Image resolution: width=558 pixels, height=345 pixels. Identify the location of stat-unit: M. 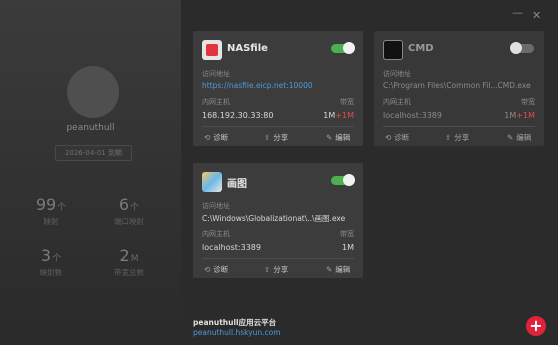
(134, 259).